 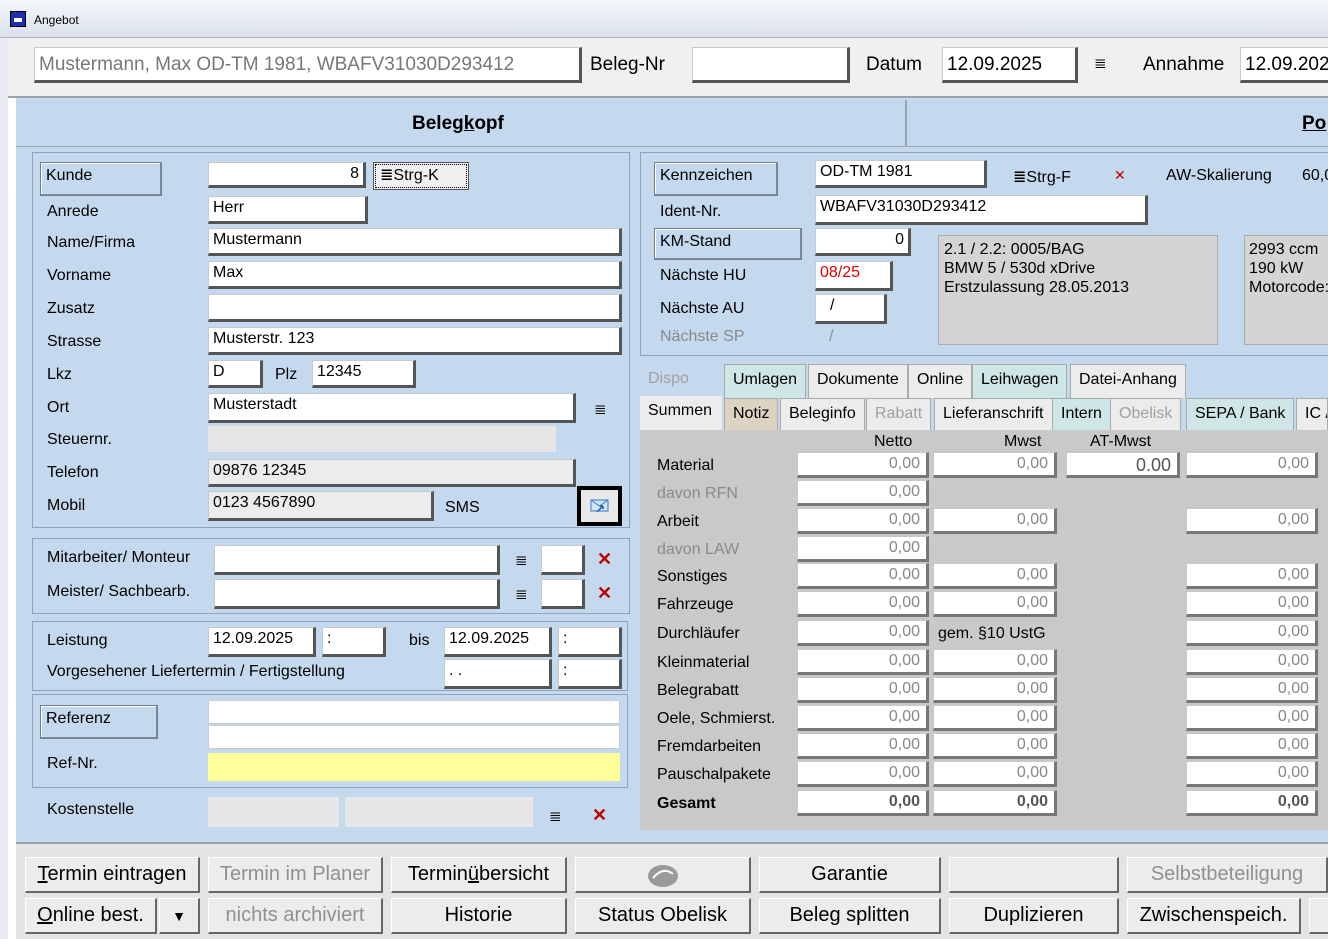 I want to click on leistung-from-date: 12.09.2025, so click(x=262, y=642).